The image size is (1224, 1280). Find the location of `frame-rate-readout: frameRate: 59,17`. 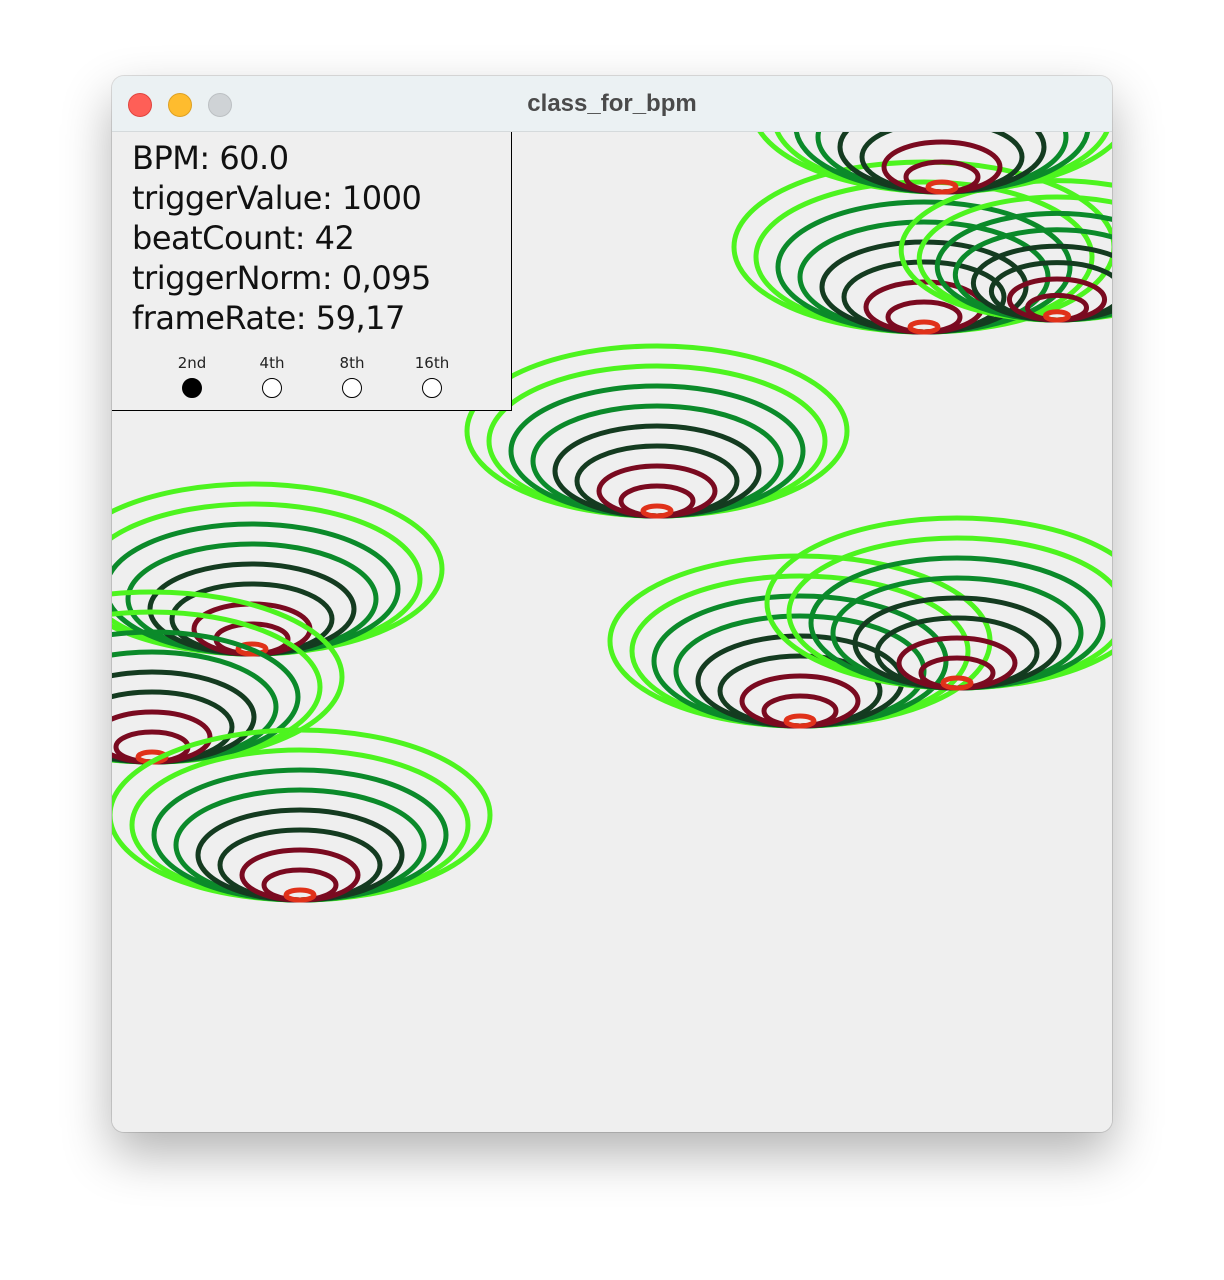

frame-rate-readout: frameRate: 59,17 is located at coordinates (268, 318).